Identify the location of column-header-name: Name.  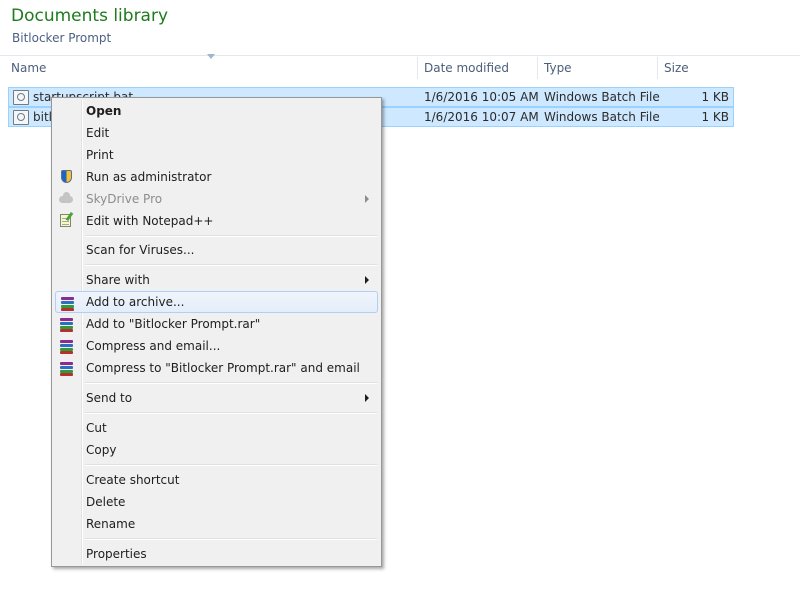
(211, 68).